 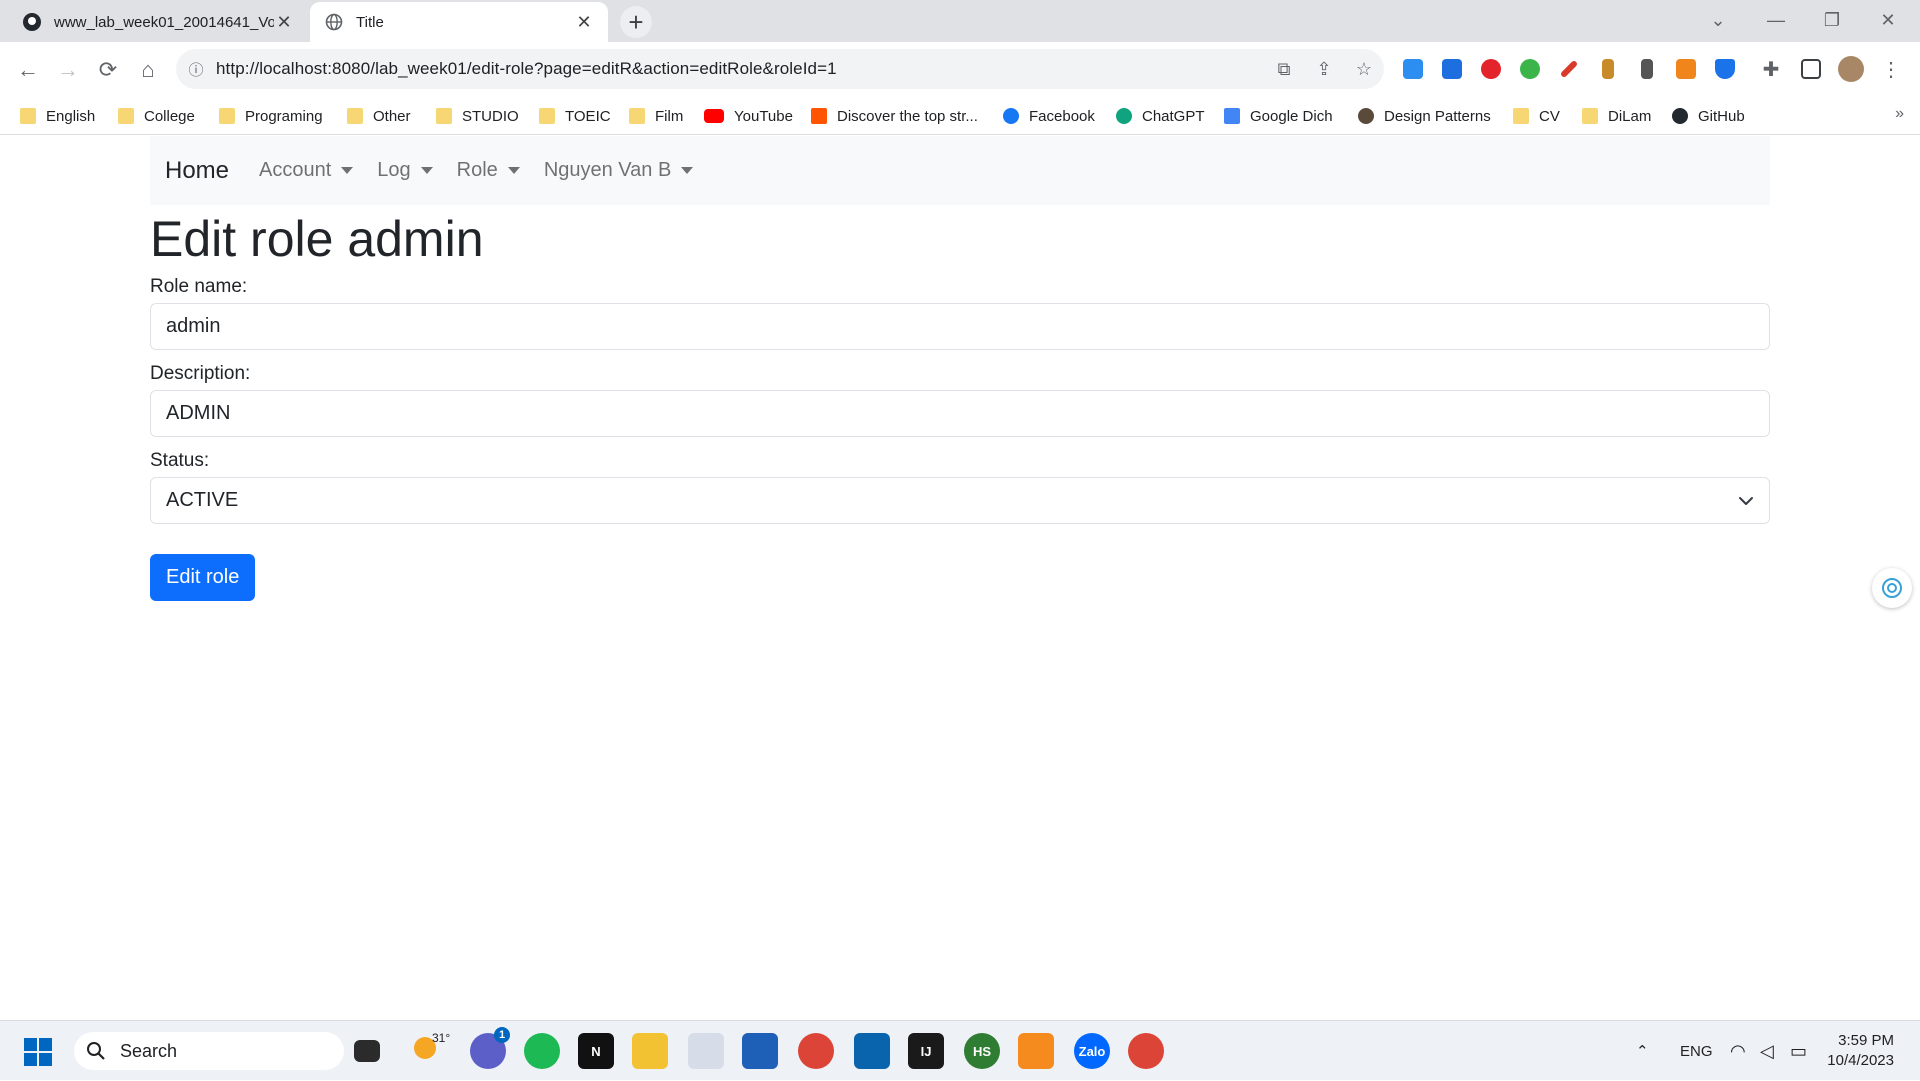 I want to click on zalo-icon: Zalo, so click(x=1092, y=1051).